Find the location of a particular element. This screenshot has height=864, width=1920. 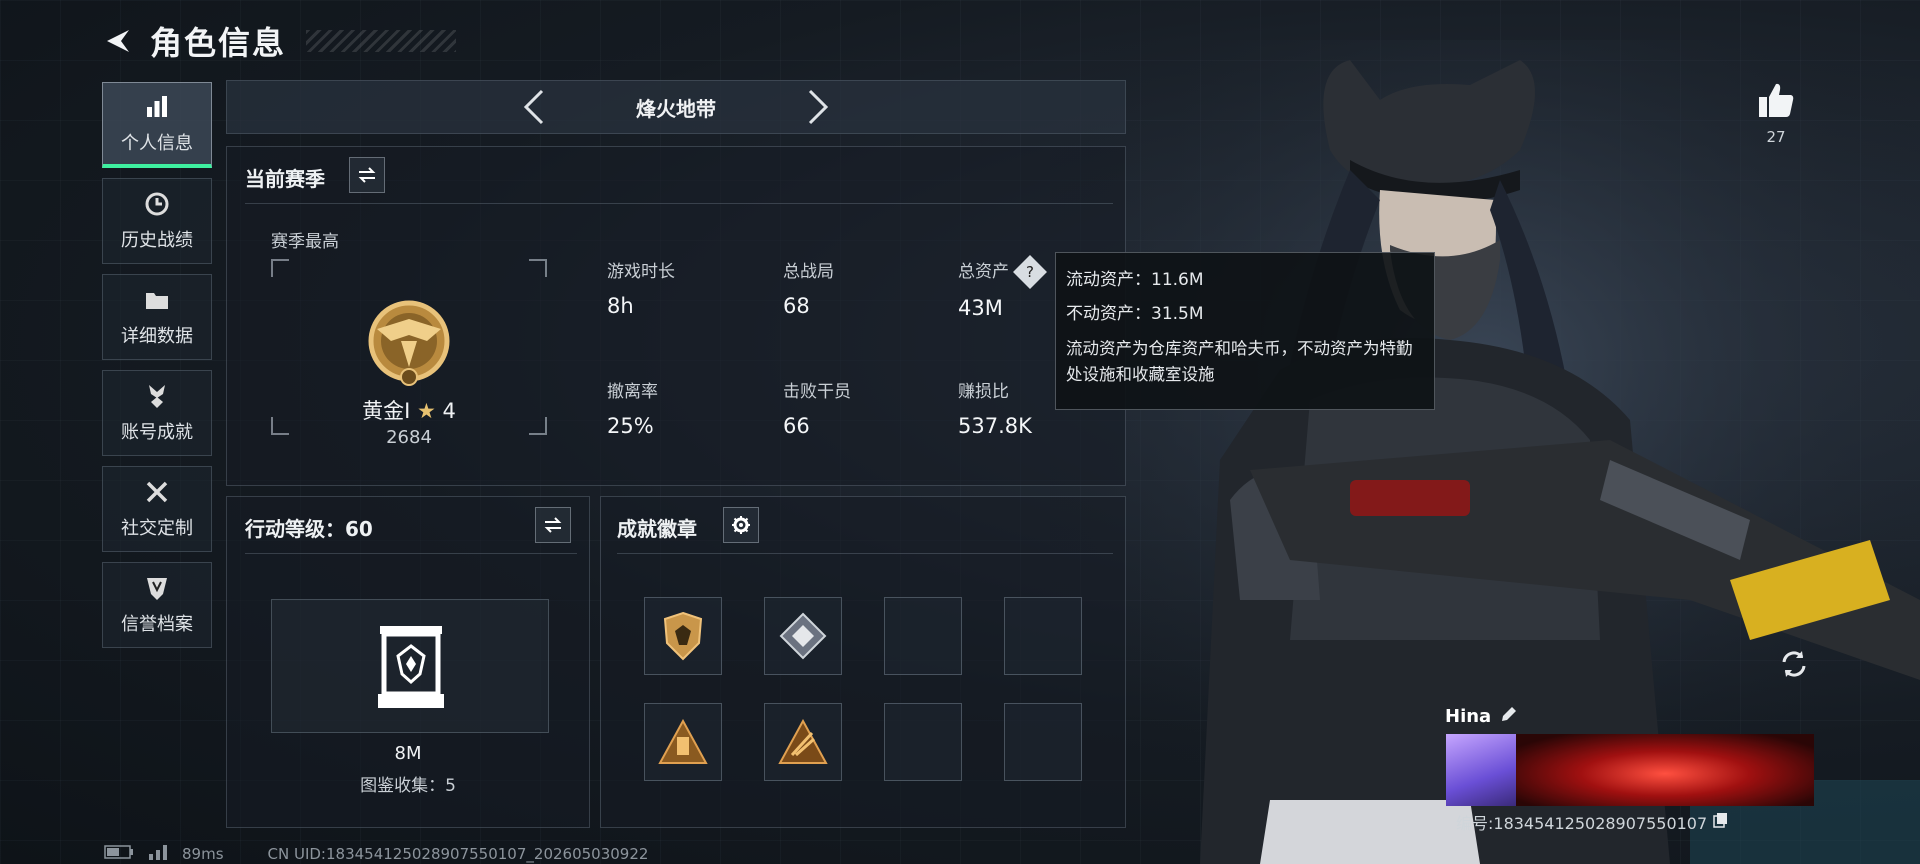

title-decoration is located at coordinates (381, 41).